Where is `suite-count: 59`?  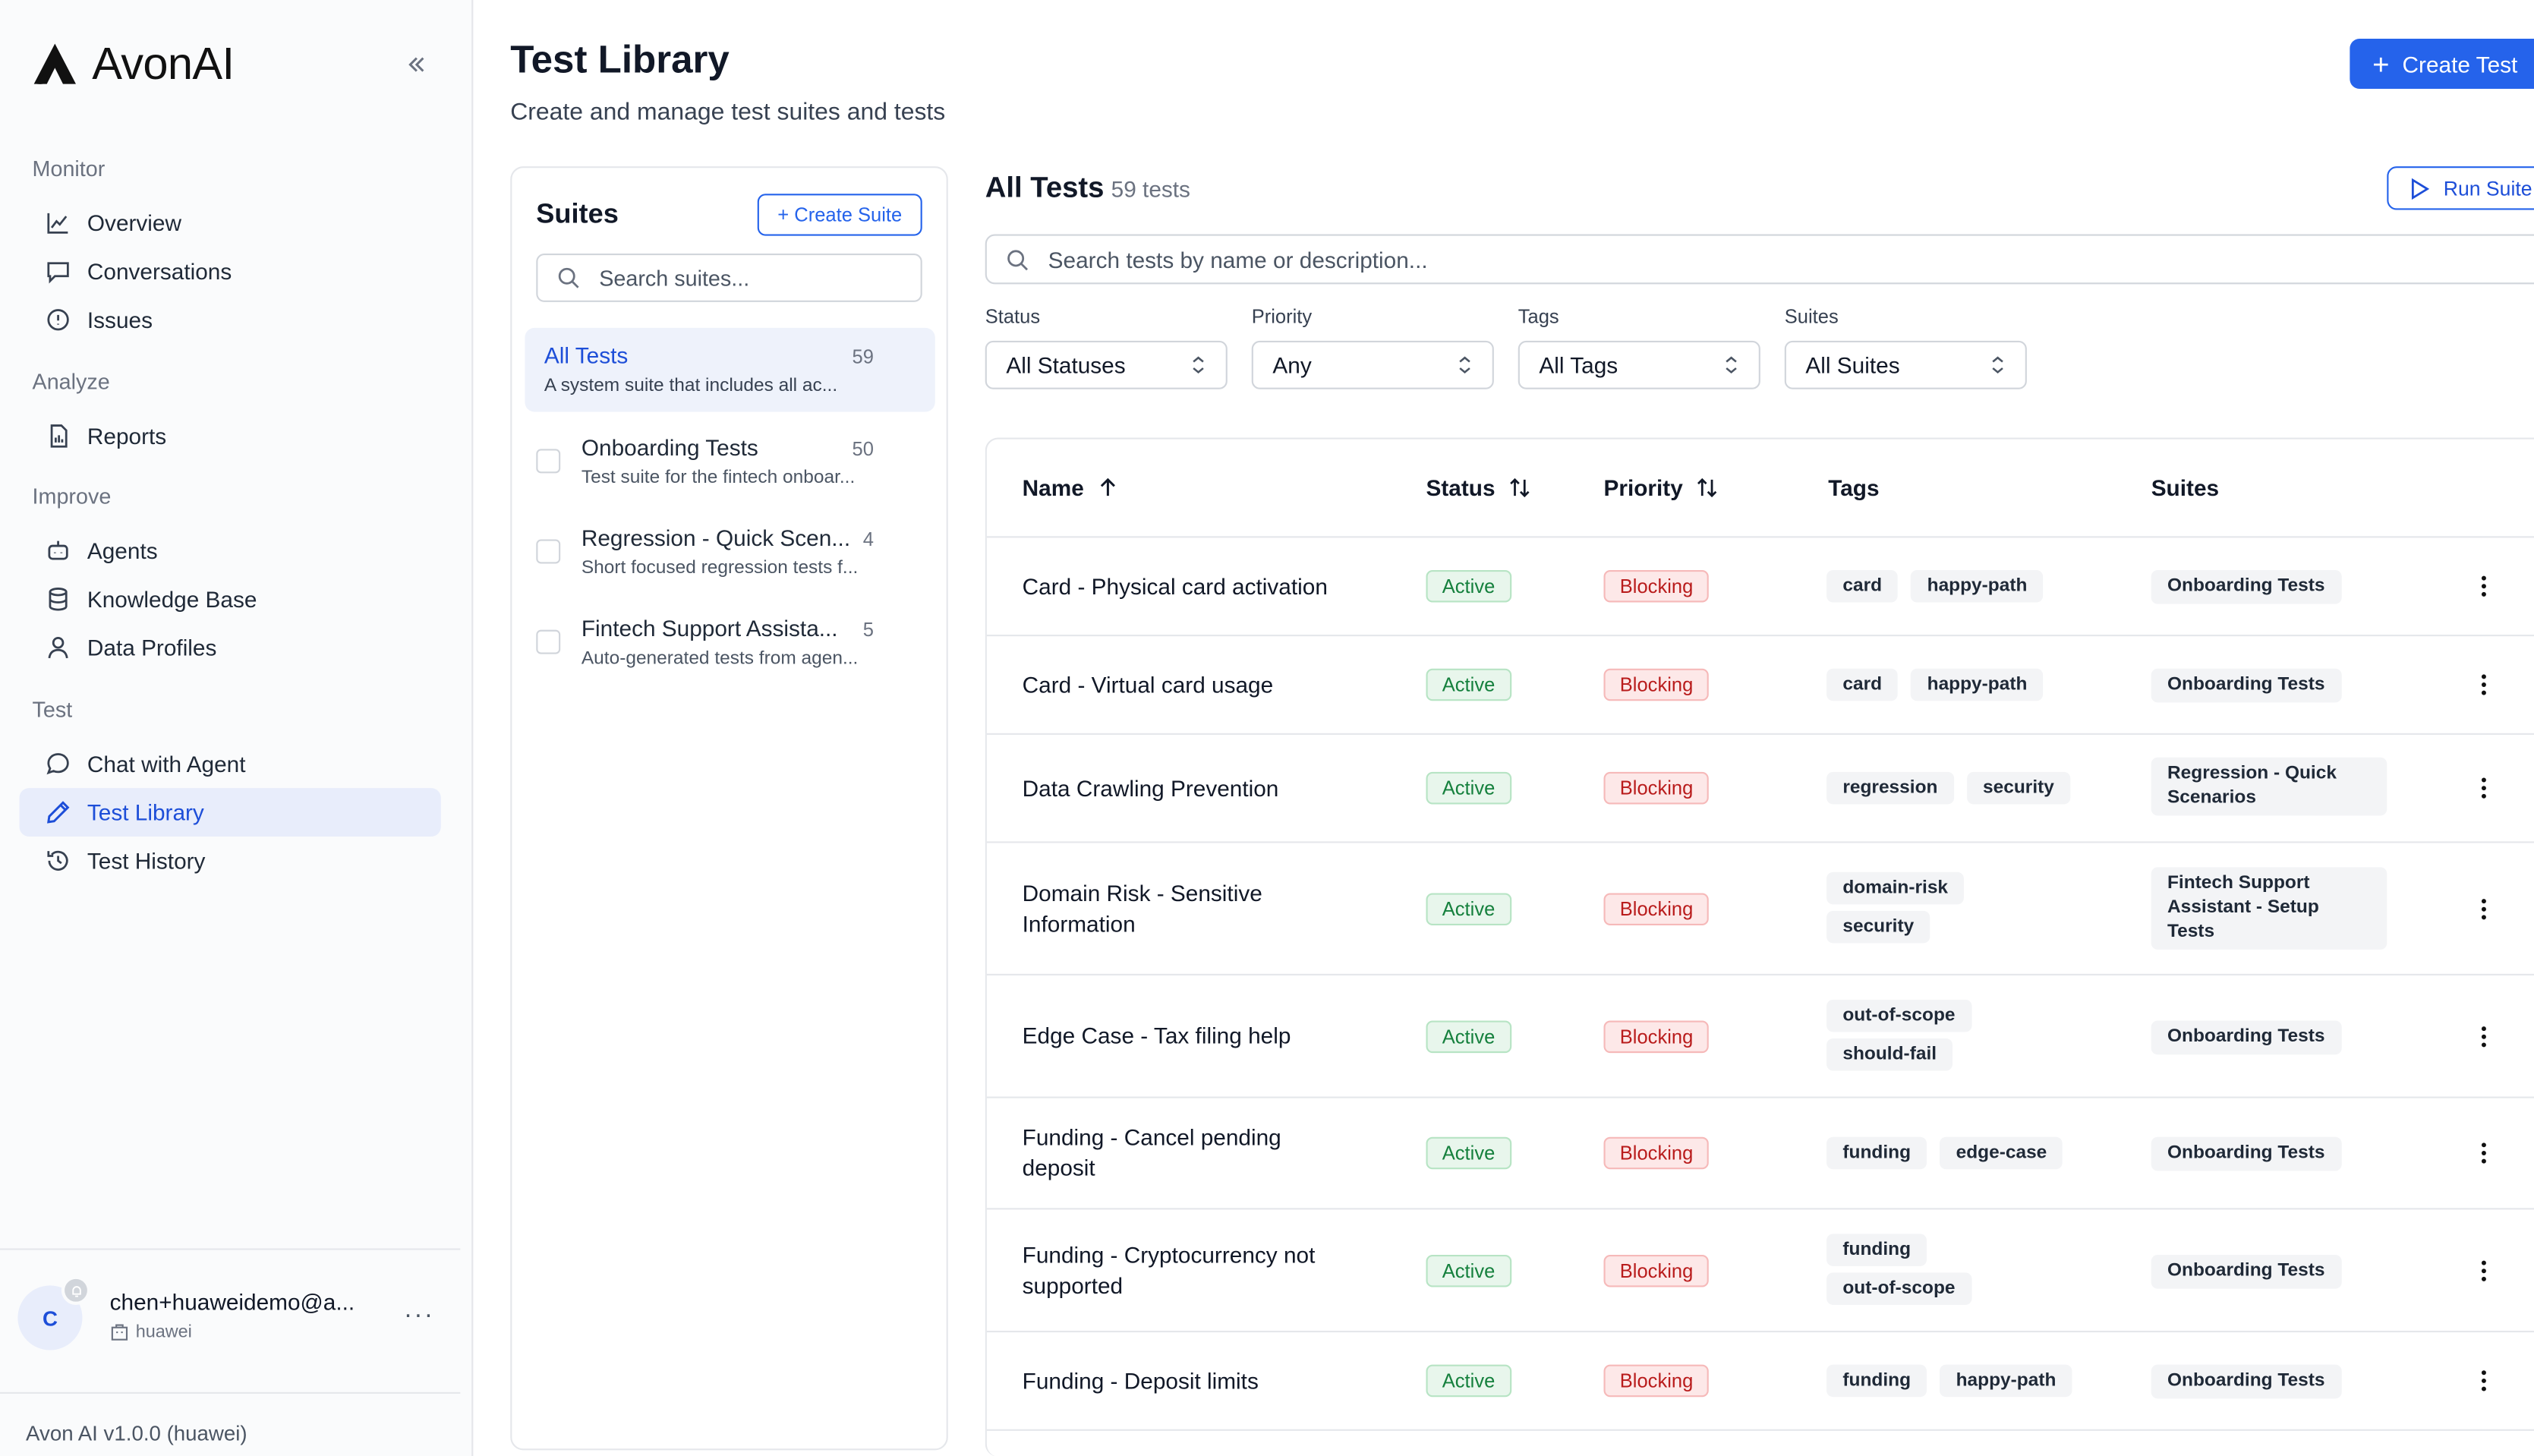 suite-count: 59 is located at coordinates (863, 357).